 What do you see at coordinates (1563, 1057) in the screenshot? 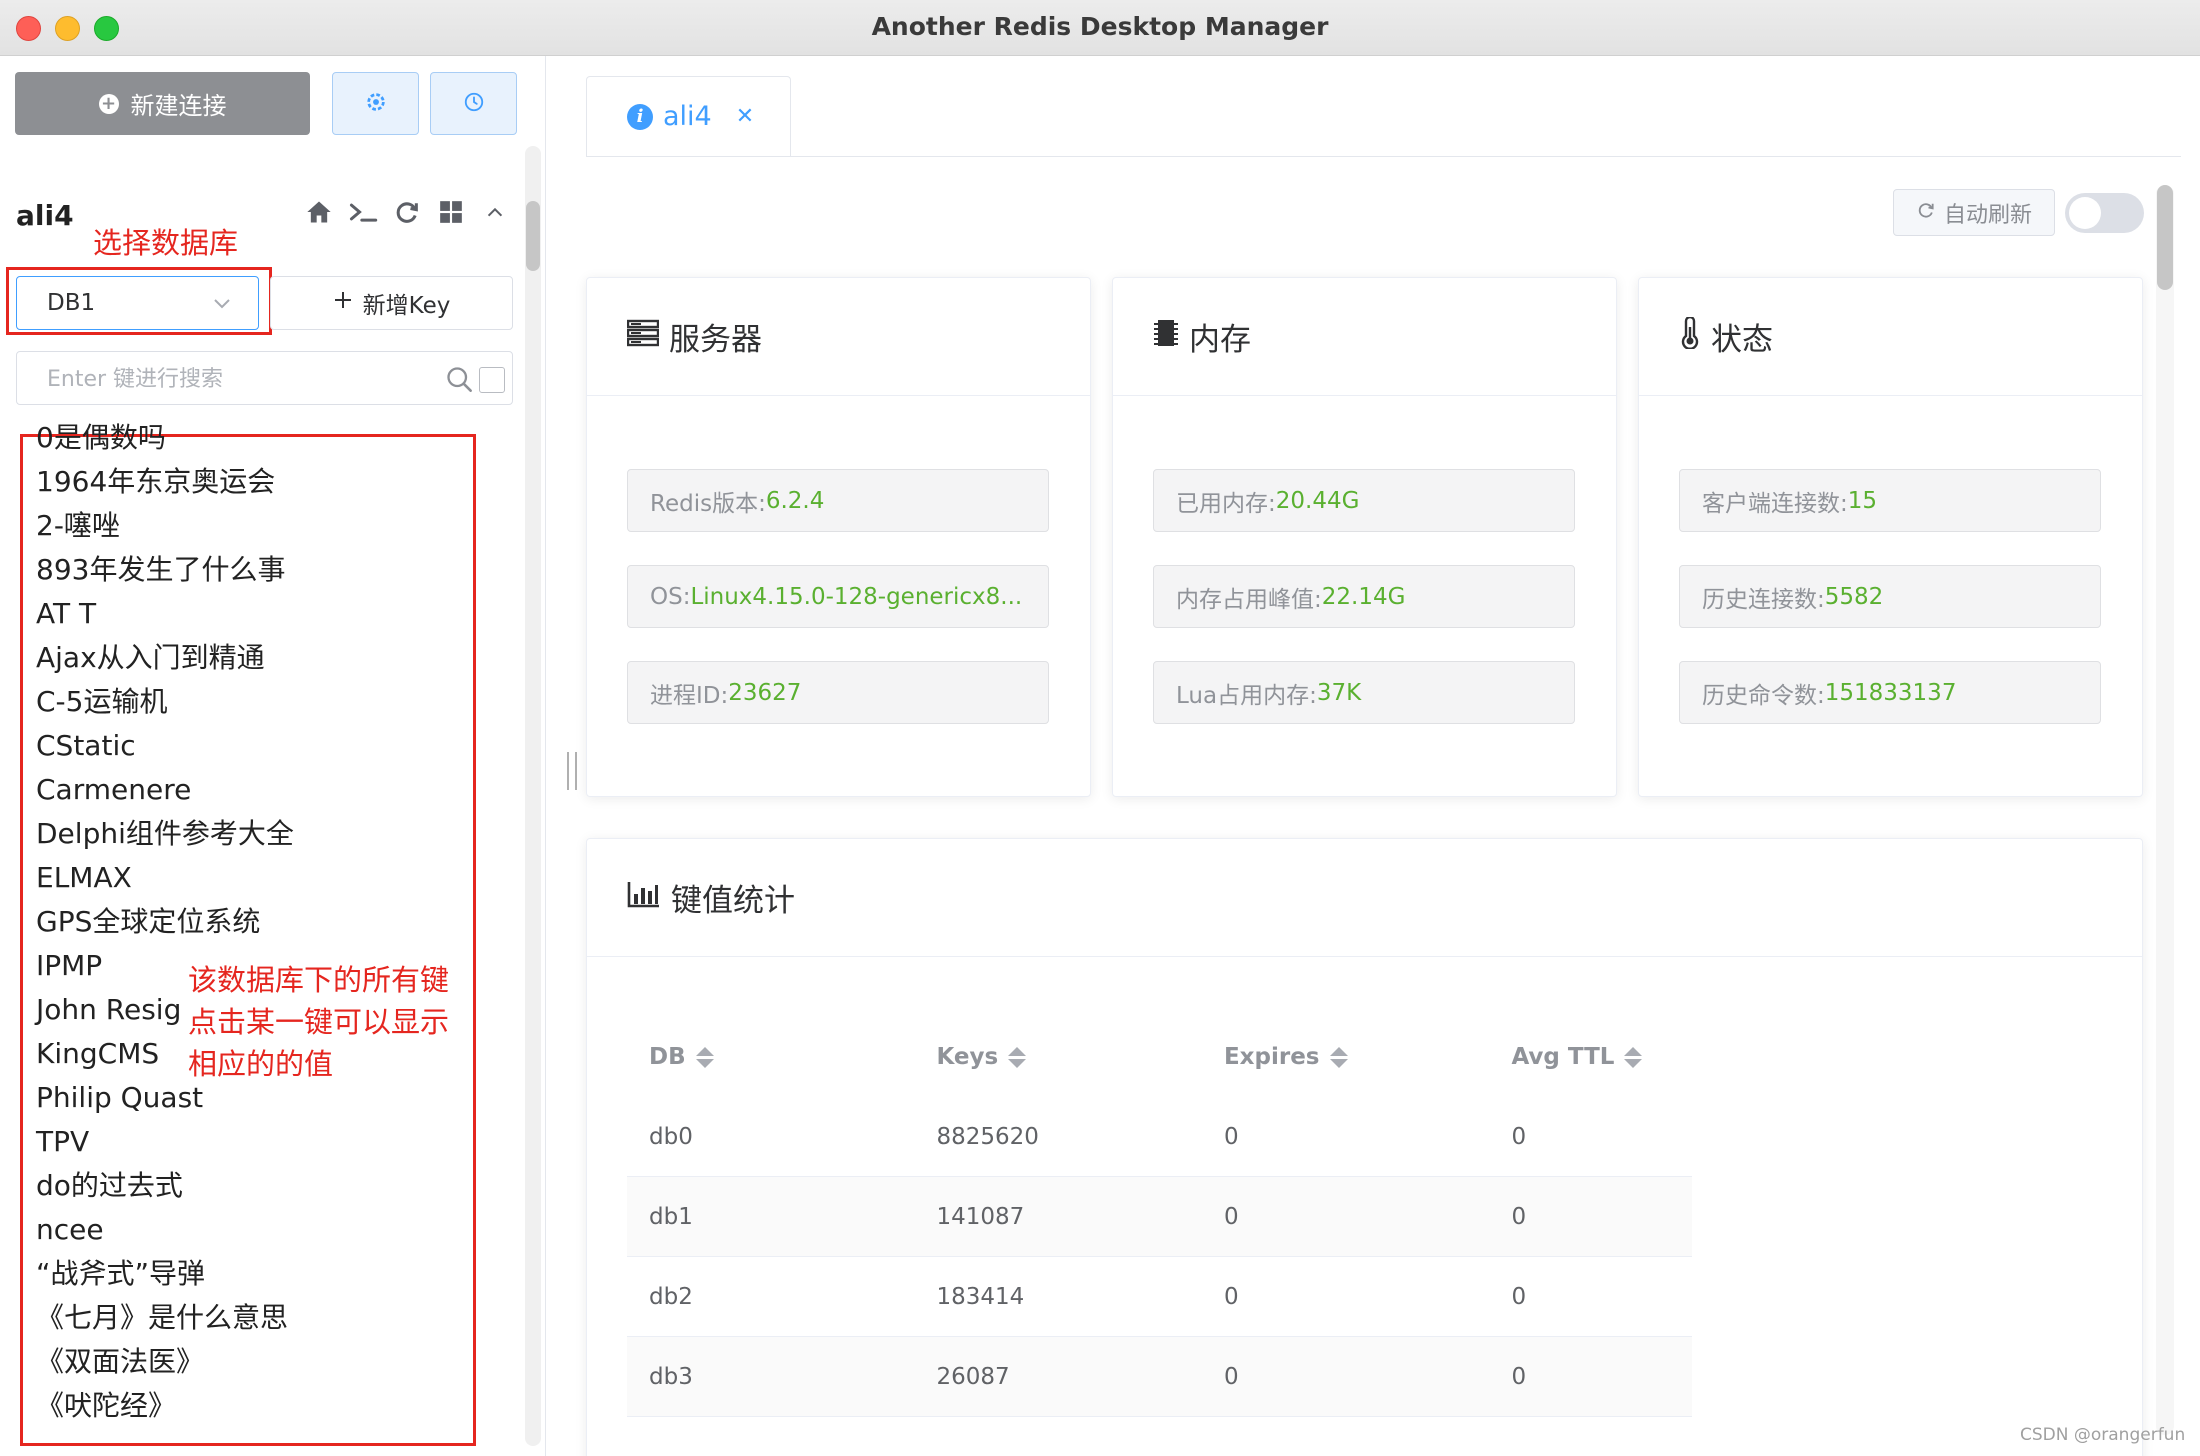
I see `column-header-label: Avg TTL` at bounding box center [1563, 1057].